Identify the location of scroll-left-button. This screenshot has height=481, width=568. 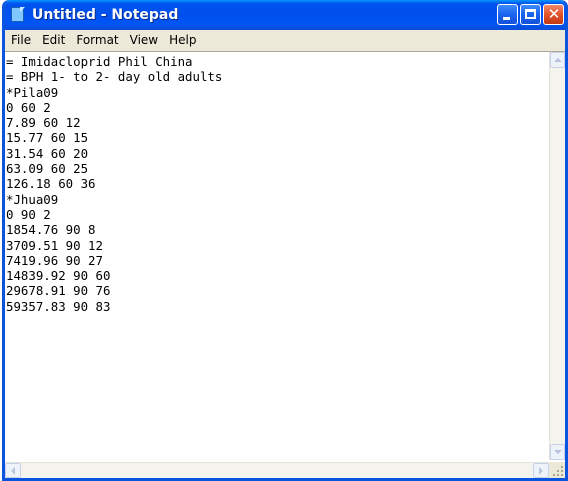
(13, 470).